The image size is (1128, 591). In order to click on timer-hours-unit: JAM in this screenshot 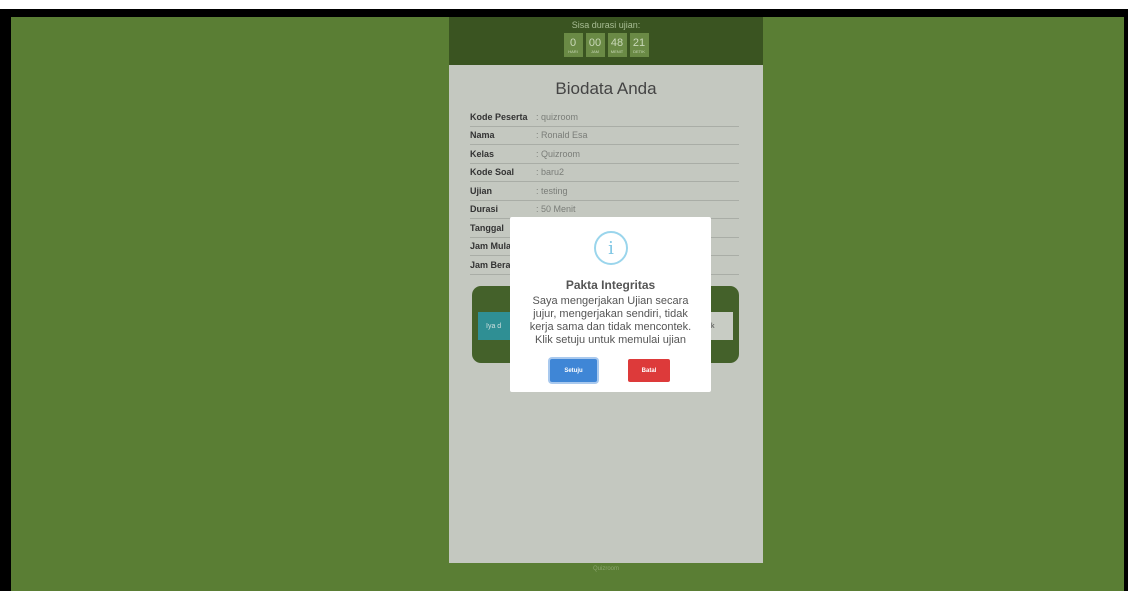, I will do `click(595, 51)`.